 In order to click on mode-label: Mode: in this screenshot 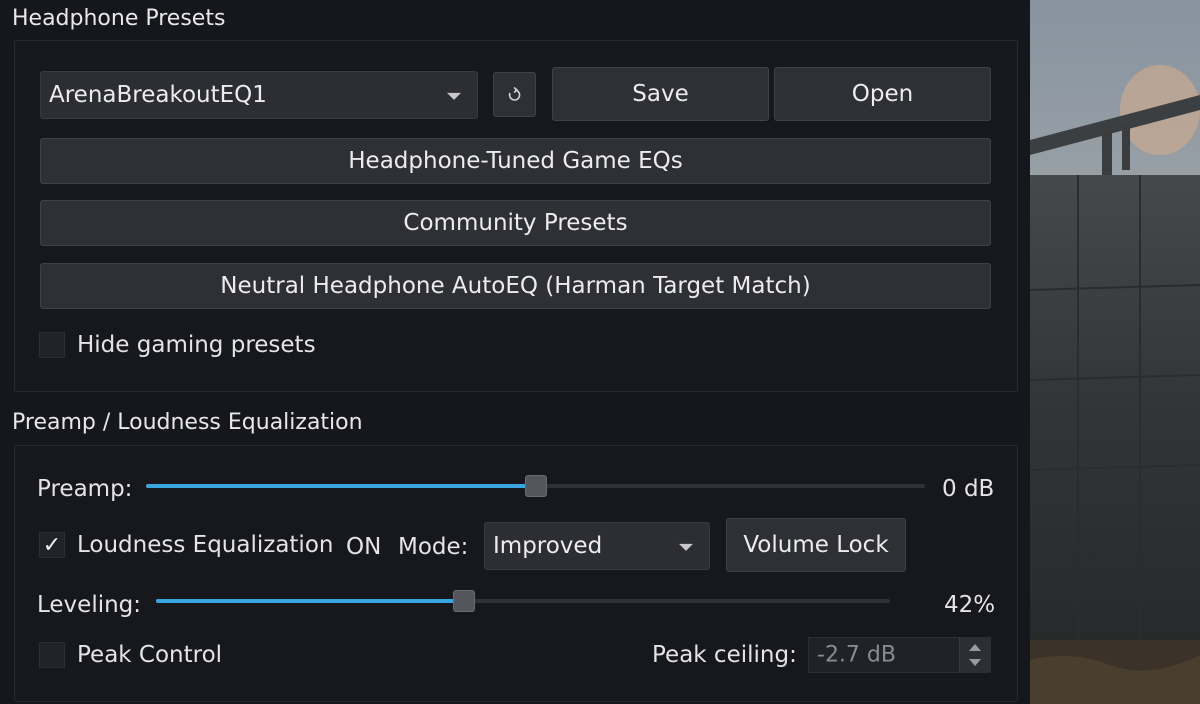, I will do `click(433, 547)`.